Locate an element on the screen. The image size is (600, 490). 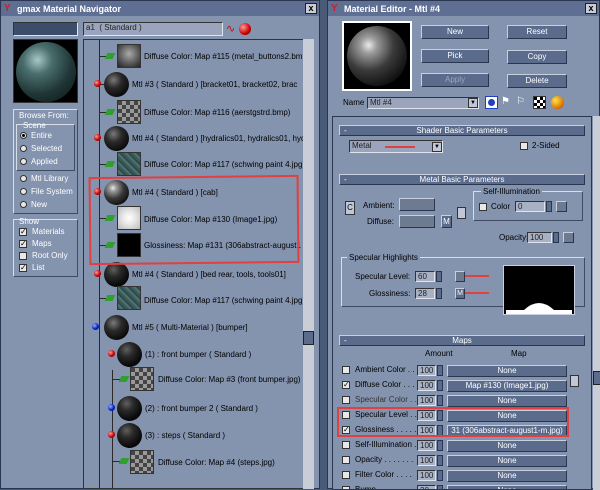
checkbox-maps: ✓ is located at coordinates (23, 244).